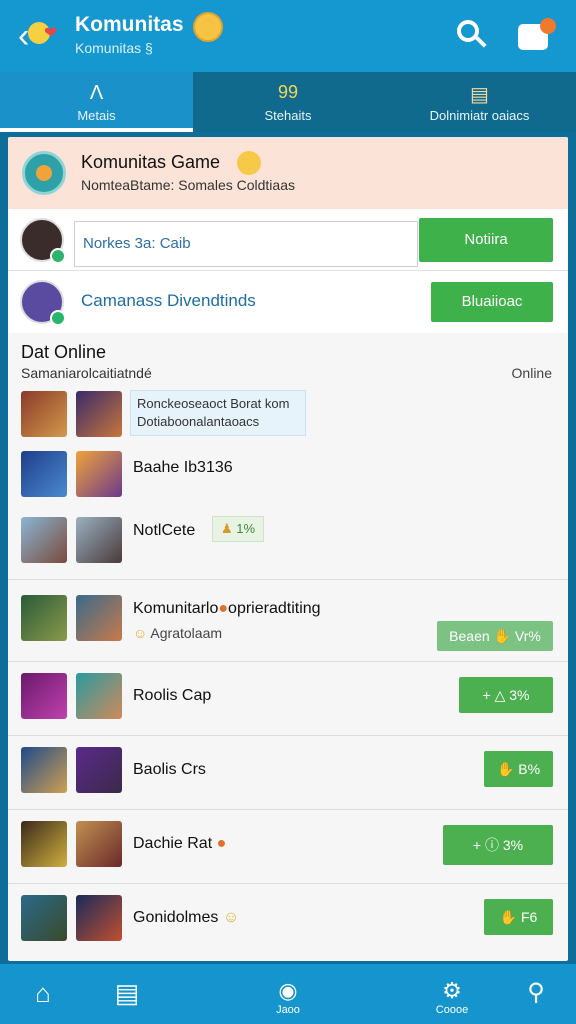 This screenshot has height=1024, width=576. What do you see at coordinates (151, 162) in the screenshot?
I see `community-title: Komunitas Game` at bounding box center [151, 162].